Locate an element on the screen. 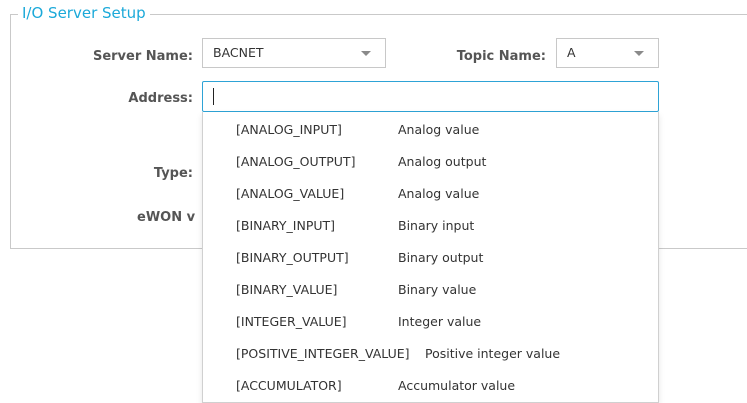 The image size is (747, 403). dropdown-option: [BINARY_VALUE] Binary value is located at coordinates (430, 290).